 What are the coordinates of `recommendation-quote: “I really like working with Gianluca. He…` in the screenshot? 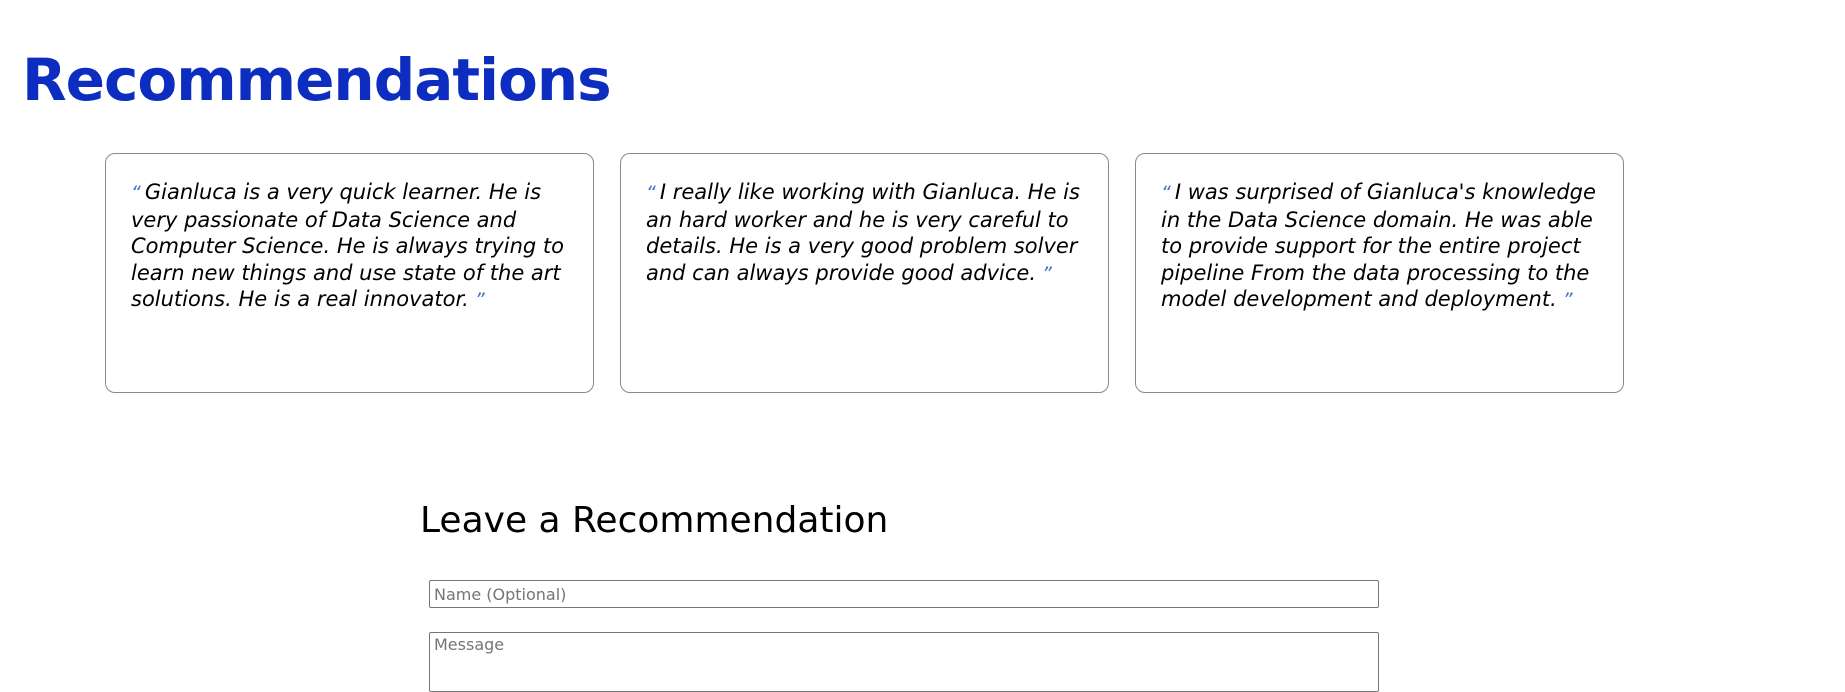 It's located at (865, 233).